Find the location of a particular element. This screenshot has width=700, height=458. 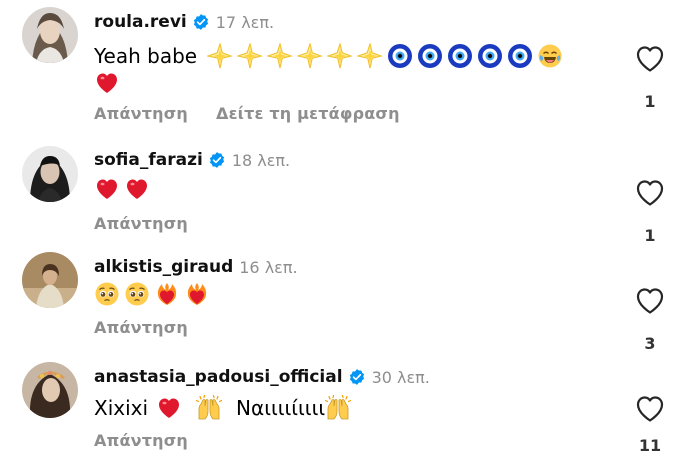

username: alkistis_giraud is located at coordinates (163, 267).